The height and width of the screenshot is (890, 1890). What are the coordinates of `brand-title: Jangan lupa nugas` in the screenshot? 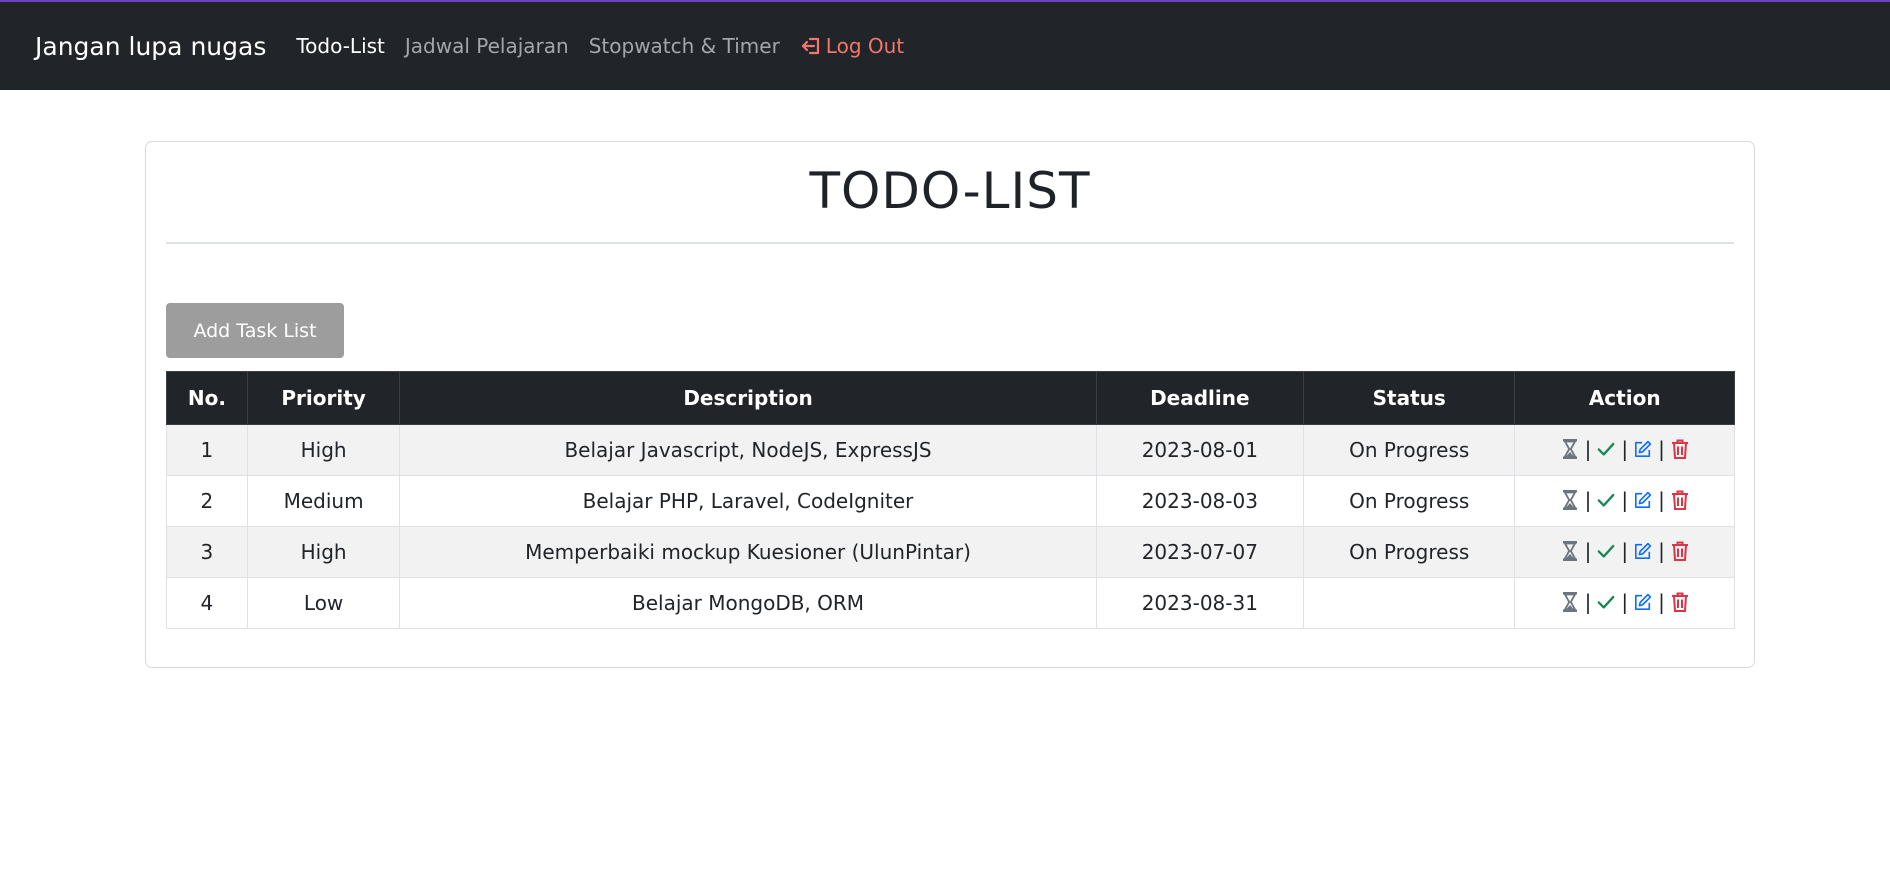 It's located at (150, 46).